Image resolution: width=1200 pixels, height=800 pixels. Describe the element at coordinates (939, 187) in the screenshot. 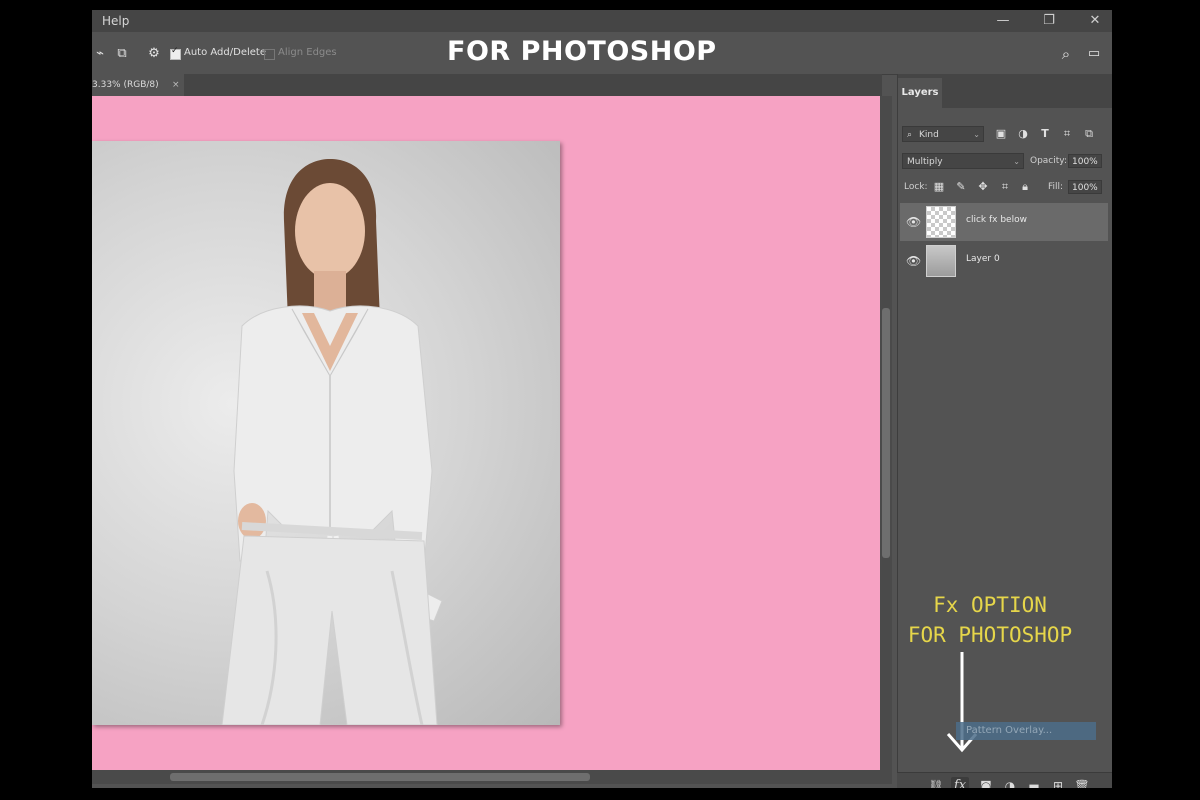

I see `lock-transparent-icon: ▦` at that location.